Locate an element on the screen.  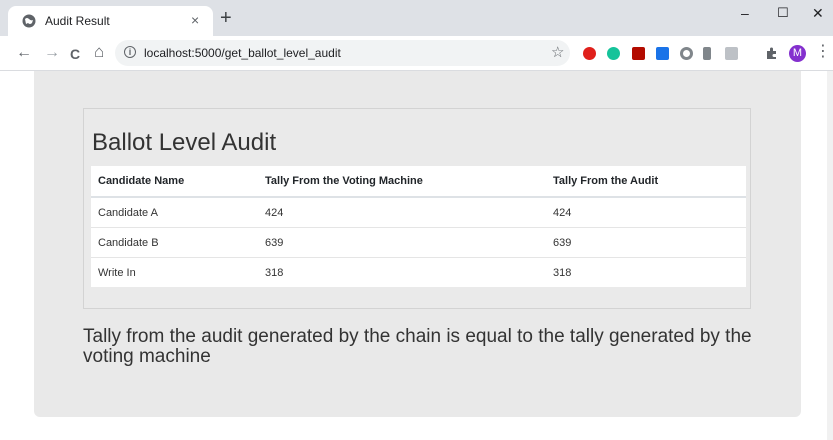
circle-ext-icon is located at coordinates (686, 53).